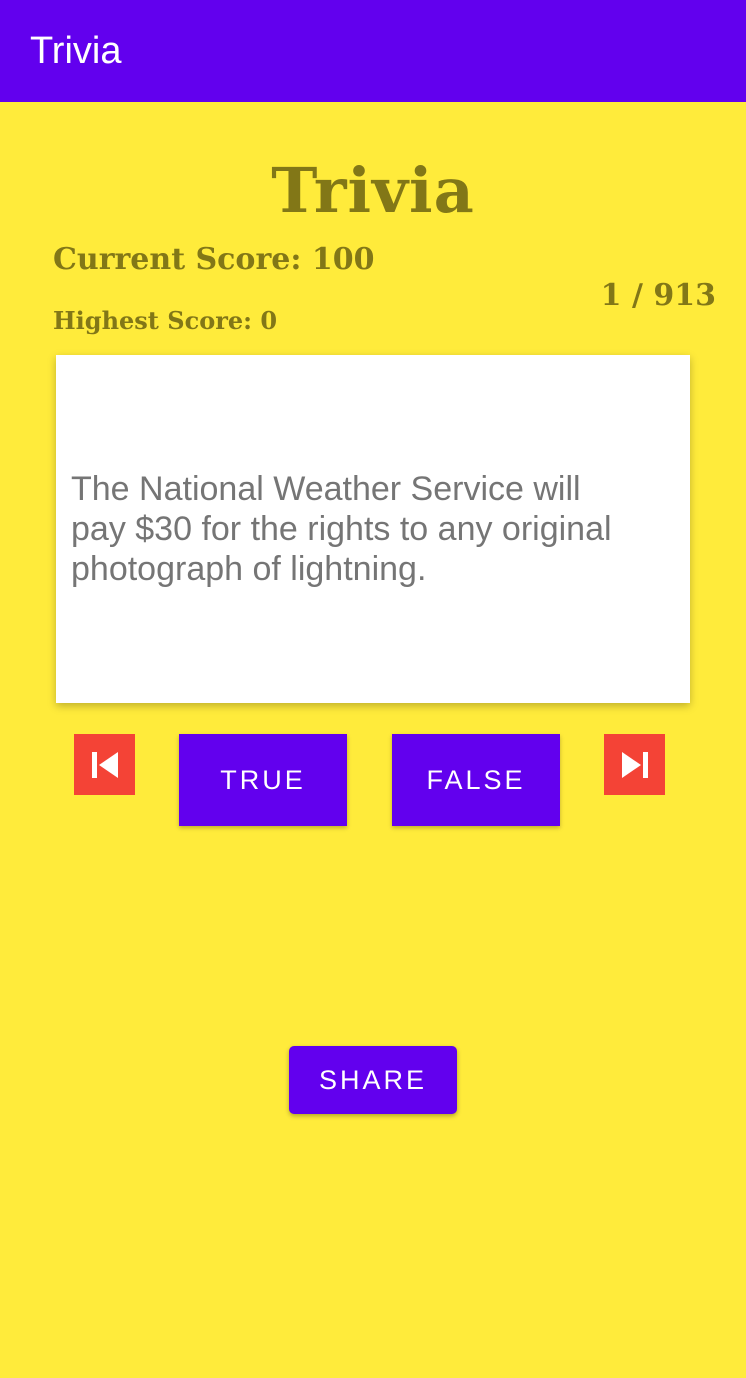 Image resolution: width=746 pixels, height=1378 pixels. Describe the element at coordinates (263, 780) in the screenshot. I see `true-button: TRUE` at that location.